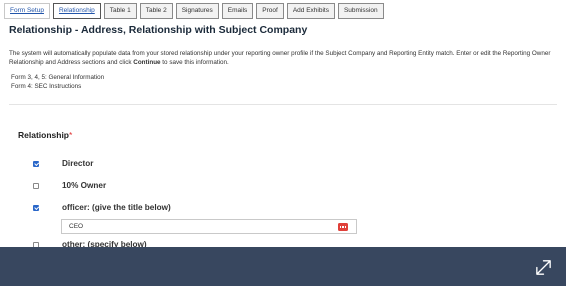  Describe the element at coordinates (209, 226) in the screenshot. I see `officer-title-input: CEO` at that location.